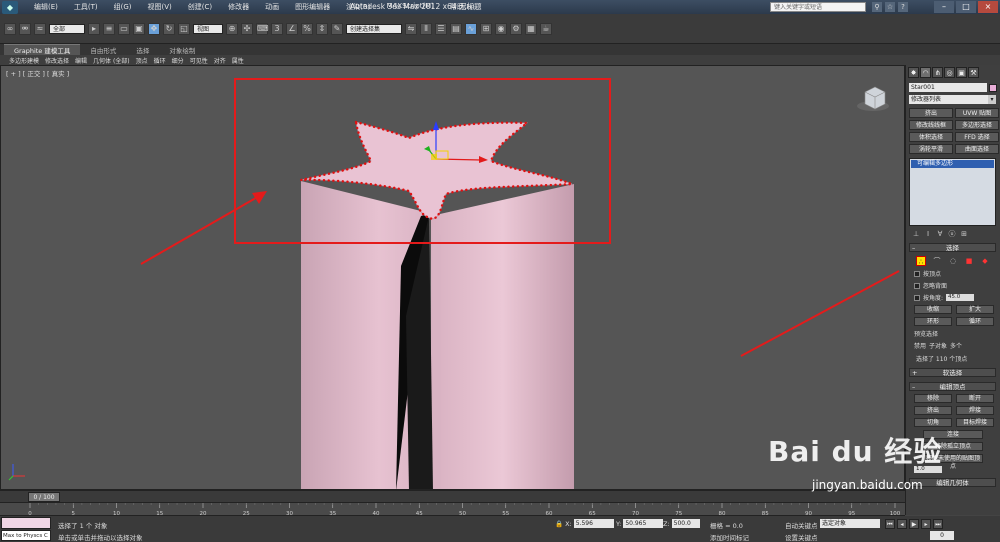 This screenshot has width=1000, height=542. I want to click on mod-edit-wire-button: 修改线线框, so click(931, 125).